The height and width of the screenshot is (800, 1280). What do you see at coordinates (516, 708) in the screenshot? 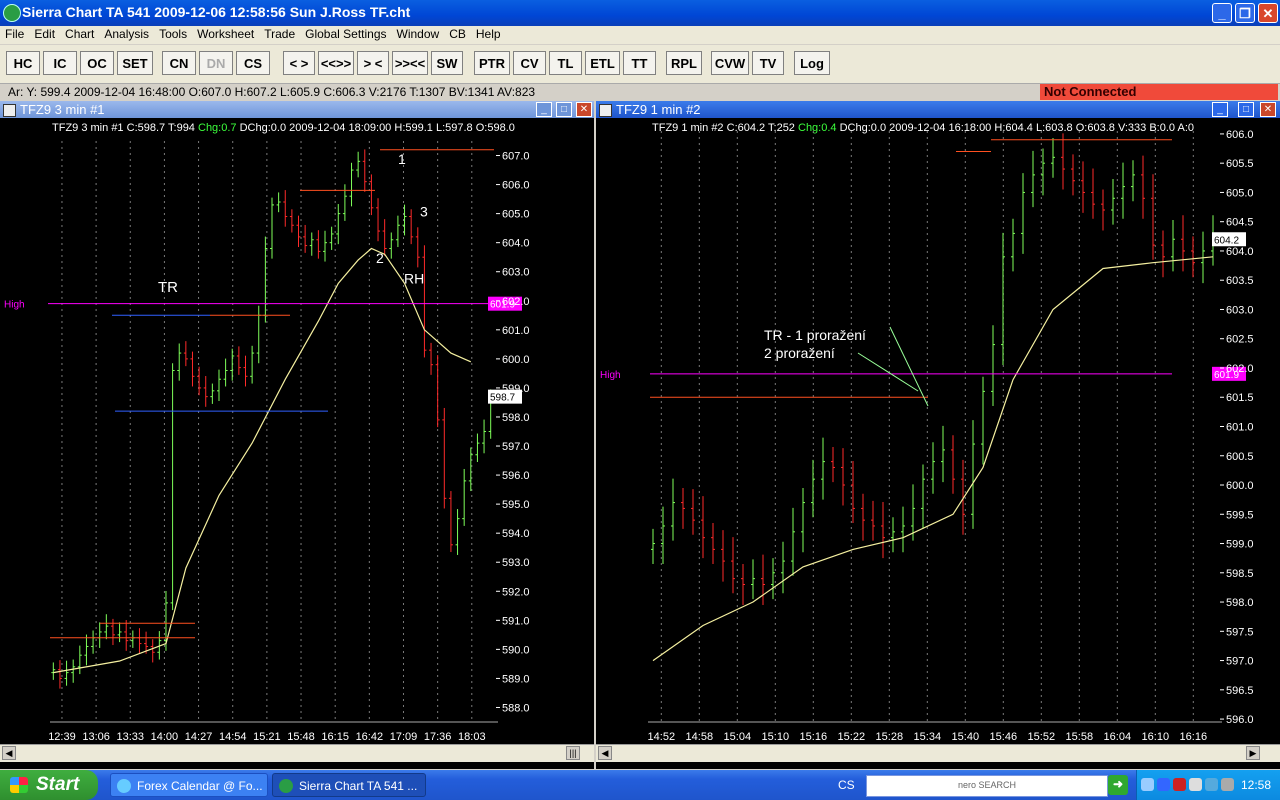
I see `y-tick-label: 588.0` at bounding box center [516, 708].